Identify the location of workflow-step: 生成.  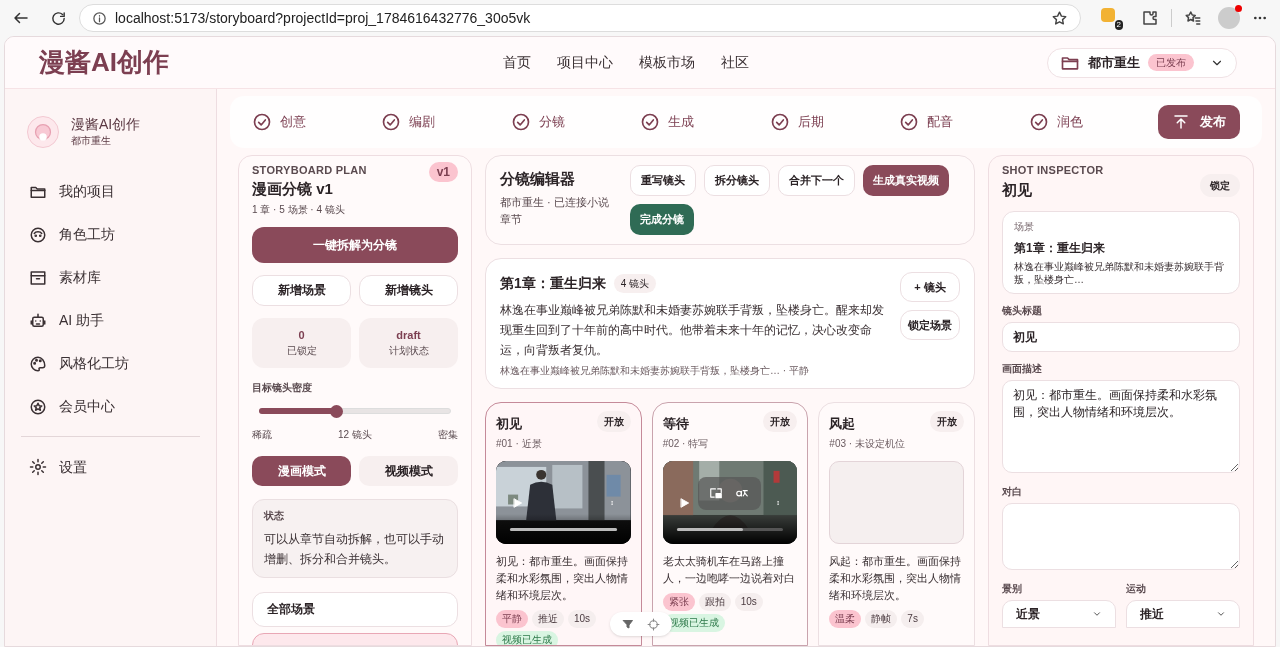
(705, 122).